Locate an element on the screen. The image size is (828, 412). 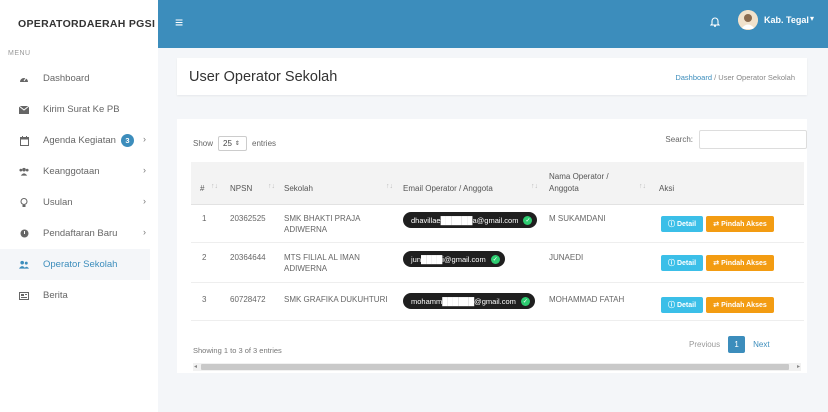
avatar is located at coordinates (748, 20).